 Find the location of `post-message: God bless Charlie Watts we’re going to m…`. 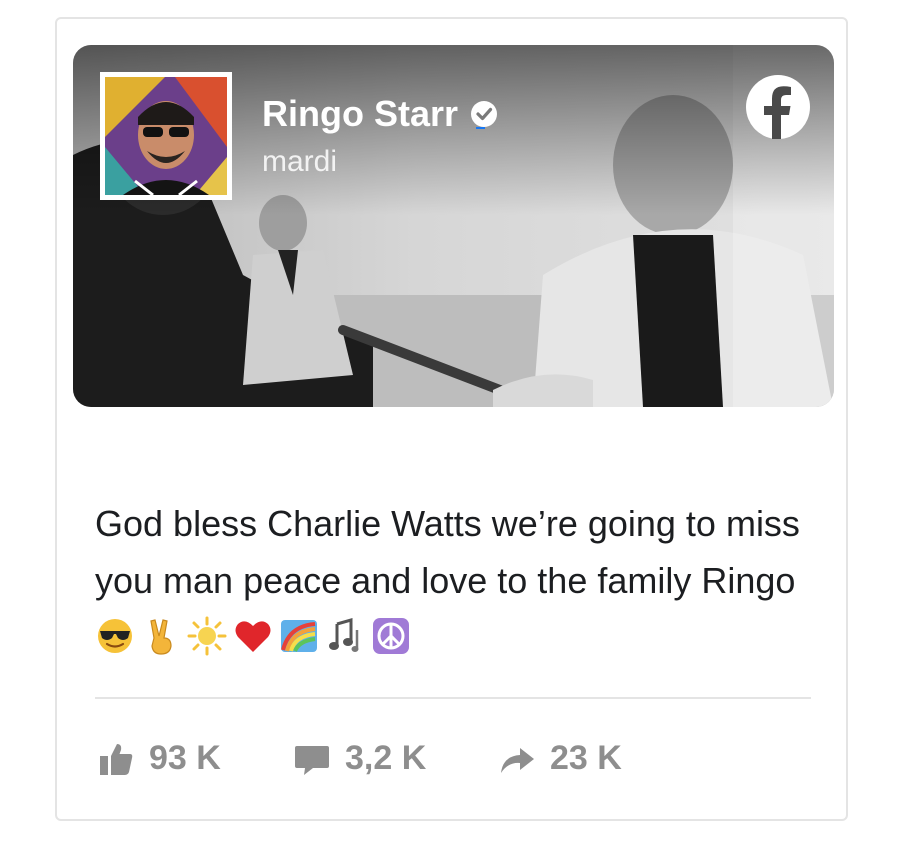

post-message: God bless Charlie Watts we’re going to m… is located at coordinates (447, 552).